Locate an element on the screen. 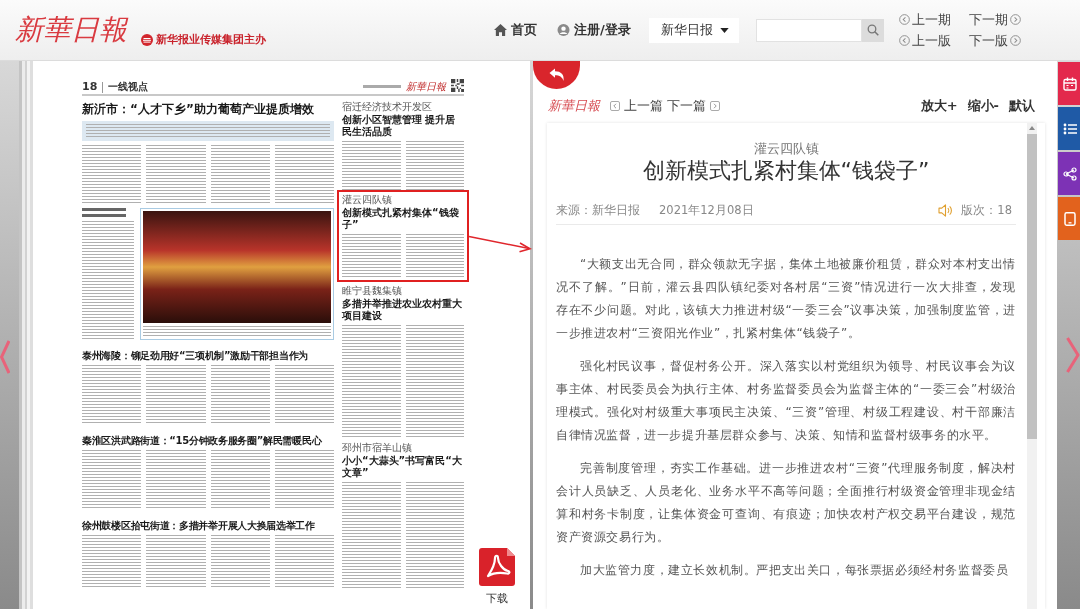 The height and width of the screenshot is (609, 1080). back-button is located at coordinates (556, 75).